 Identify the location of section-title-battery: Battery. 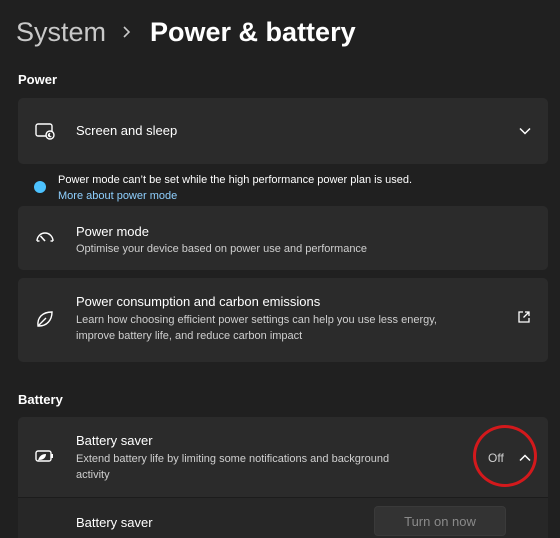
(40, 399).